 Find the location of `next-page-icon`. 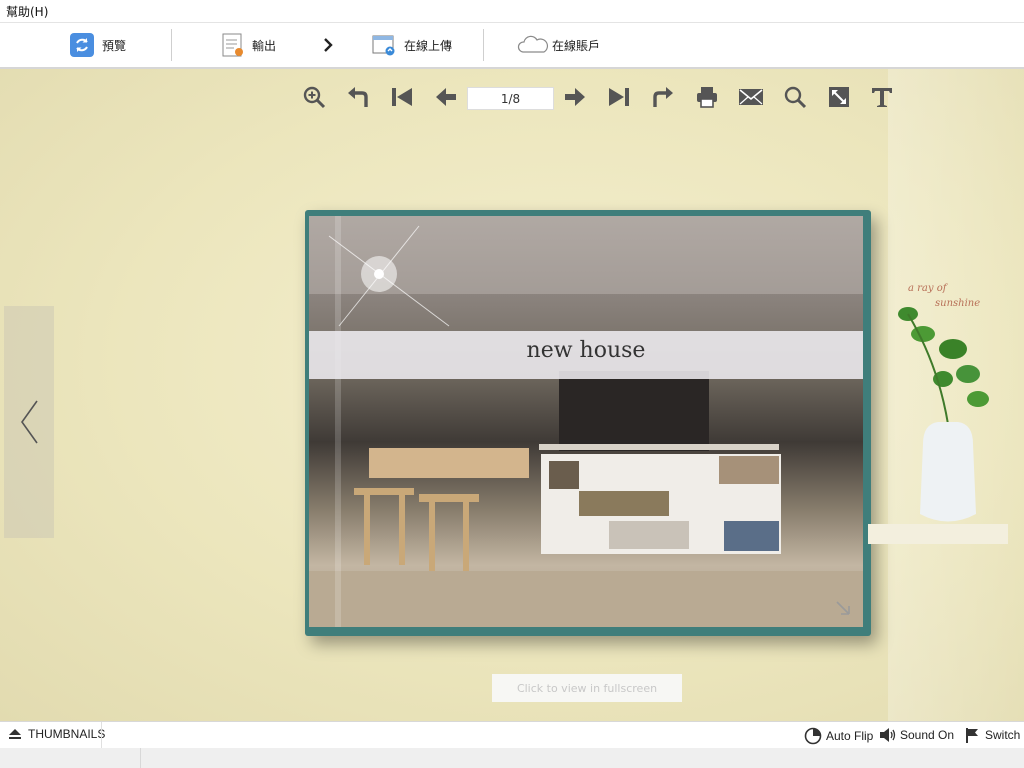

next-page-icon is located at coordinates (575, 97).